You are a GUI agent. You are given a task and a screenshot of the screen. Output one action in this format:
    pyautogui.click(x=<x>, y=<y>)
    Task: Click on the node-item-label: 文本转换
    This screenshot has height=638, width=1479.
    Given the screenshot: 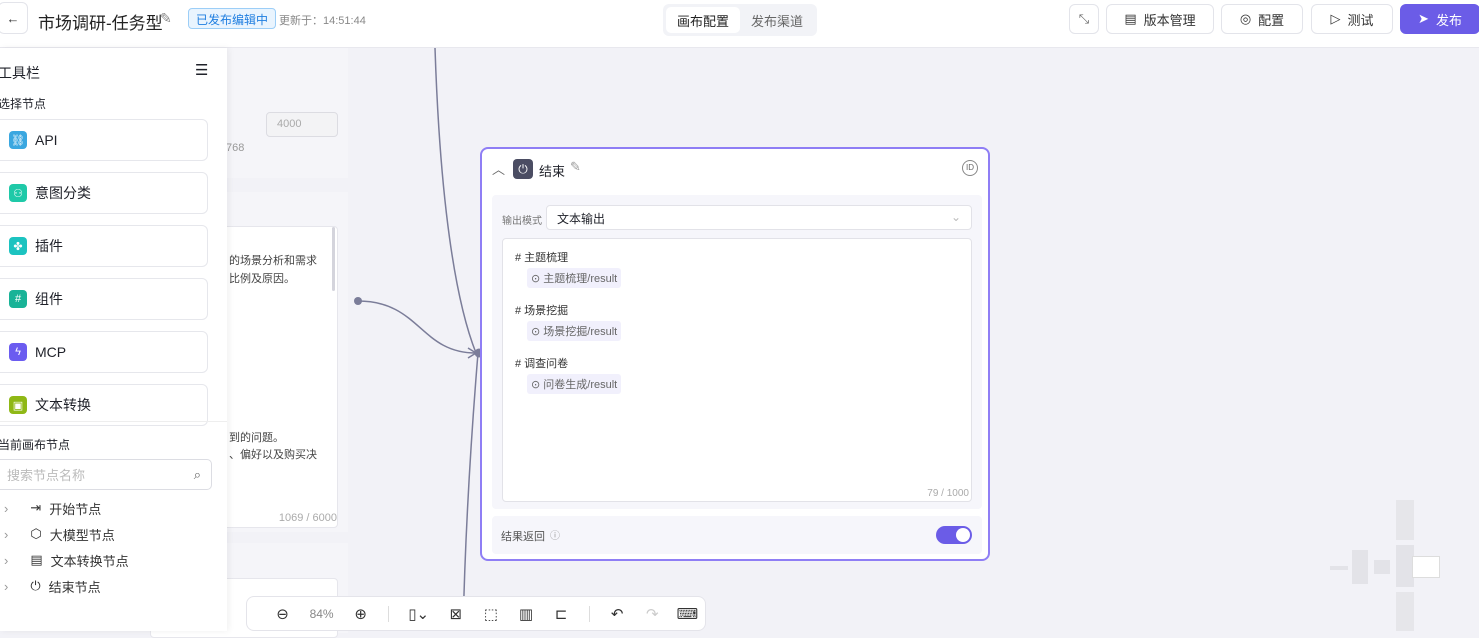 What is the action you would take?
    pyautogui.click(x=63, y=405)
    